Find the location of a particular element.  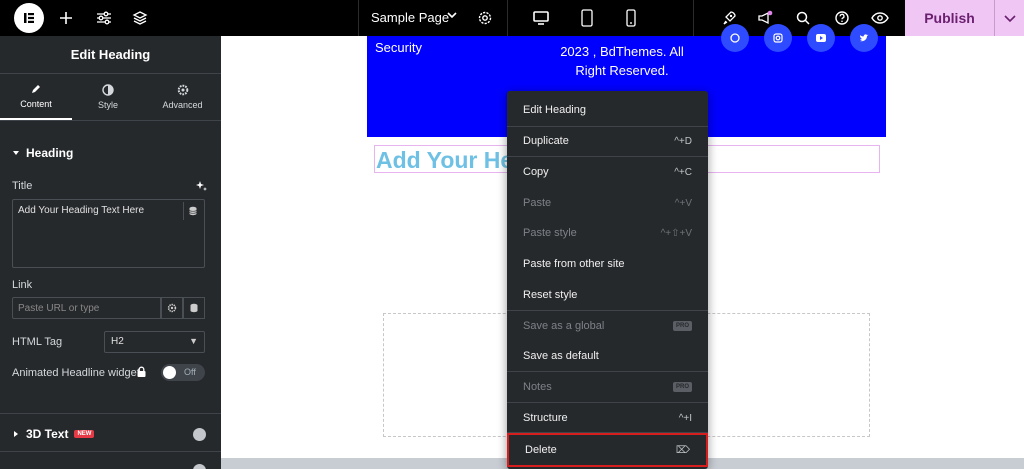

title-label: Title is located at coordinates (22, 186).